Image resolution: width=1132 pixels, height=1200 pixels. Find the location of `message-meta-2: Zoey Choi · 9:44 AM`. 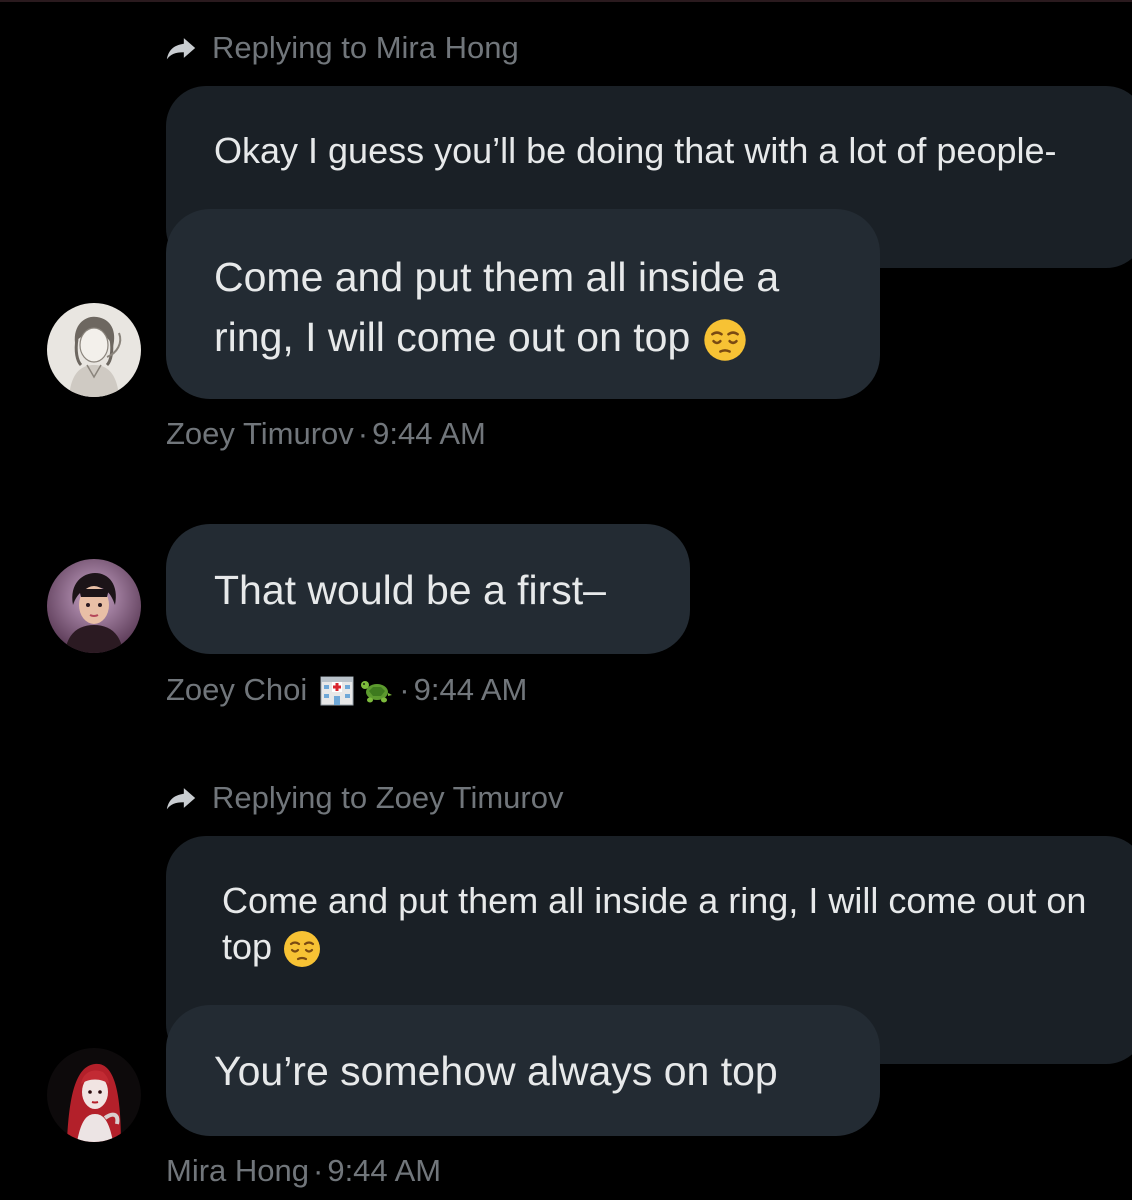

message-meta-2: Zoey Choi · 9:44 AM is located at coordinates (346, 690).